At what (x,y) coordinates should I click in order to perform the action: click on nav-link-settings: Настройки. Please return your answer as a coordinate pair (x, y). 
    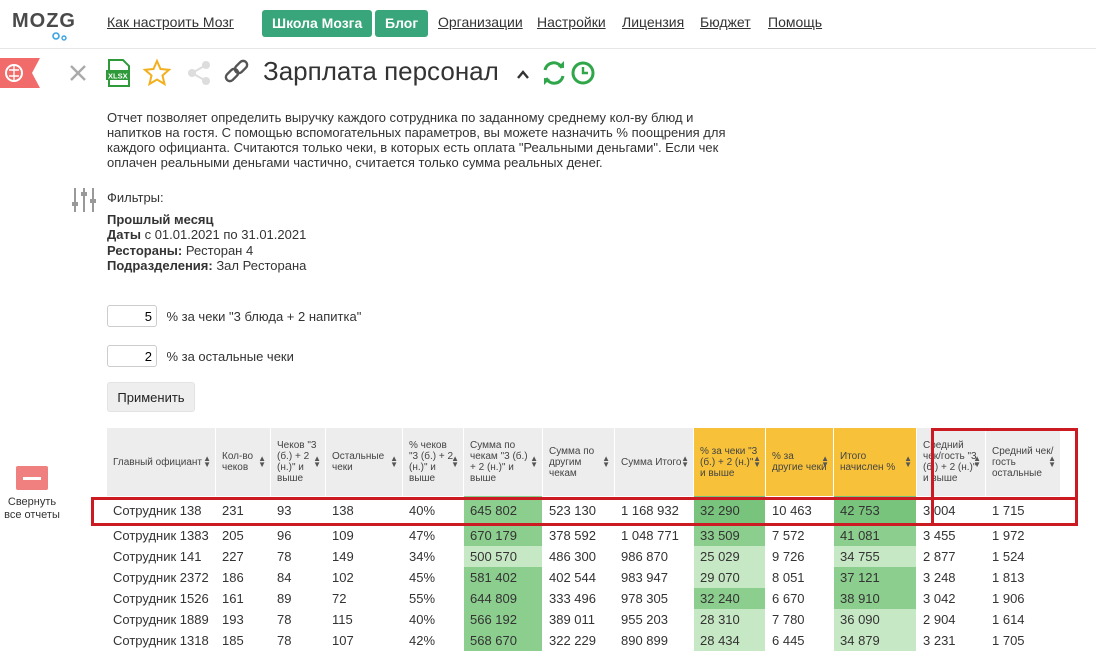
    Looking at the image, I should click on (571, 22).